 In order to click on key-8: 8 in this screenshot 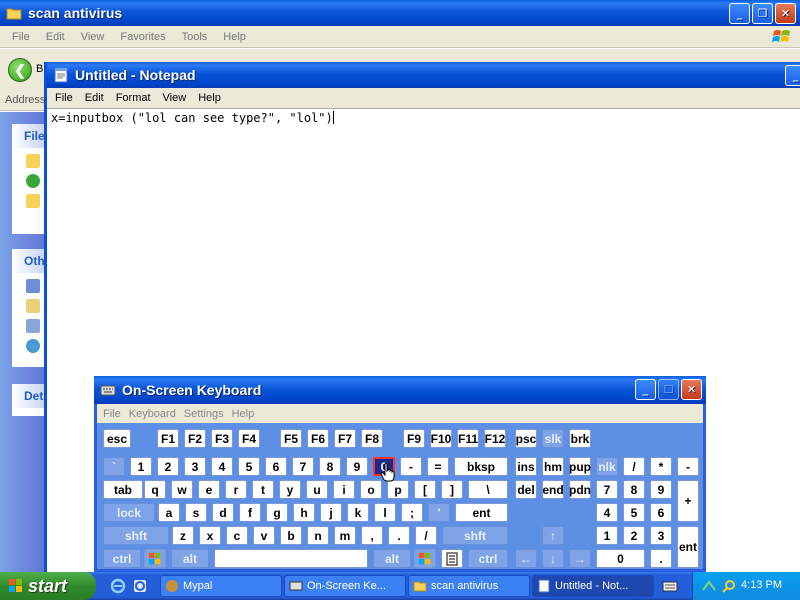, I will do `click(330, 466)`.